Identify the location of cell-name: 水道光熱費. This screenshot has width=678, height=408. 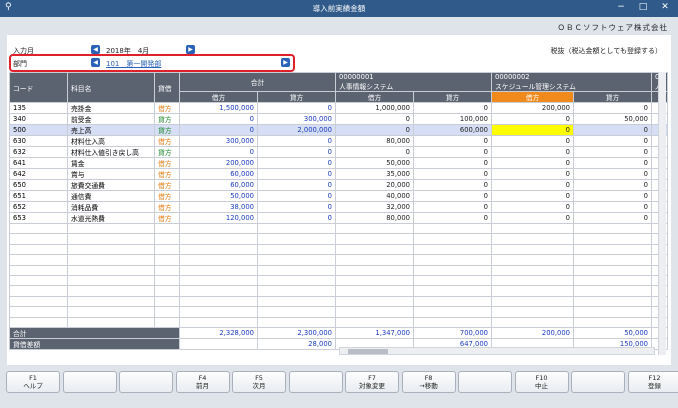
(111, 218).